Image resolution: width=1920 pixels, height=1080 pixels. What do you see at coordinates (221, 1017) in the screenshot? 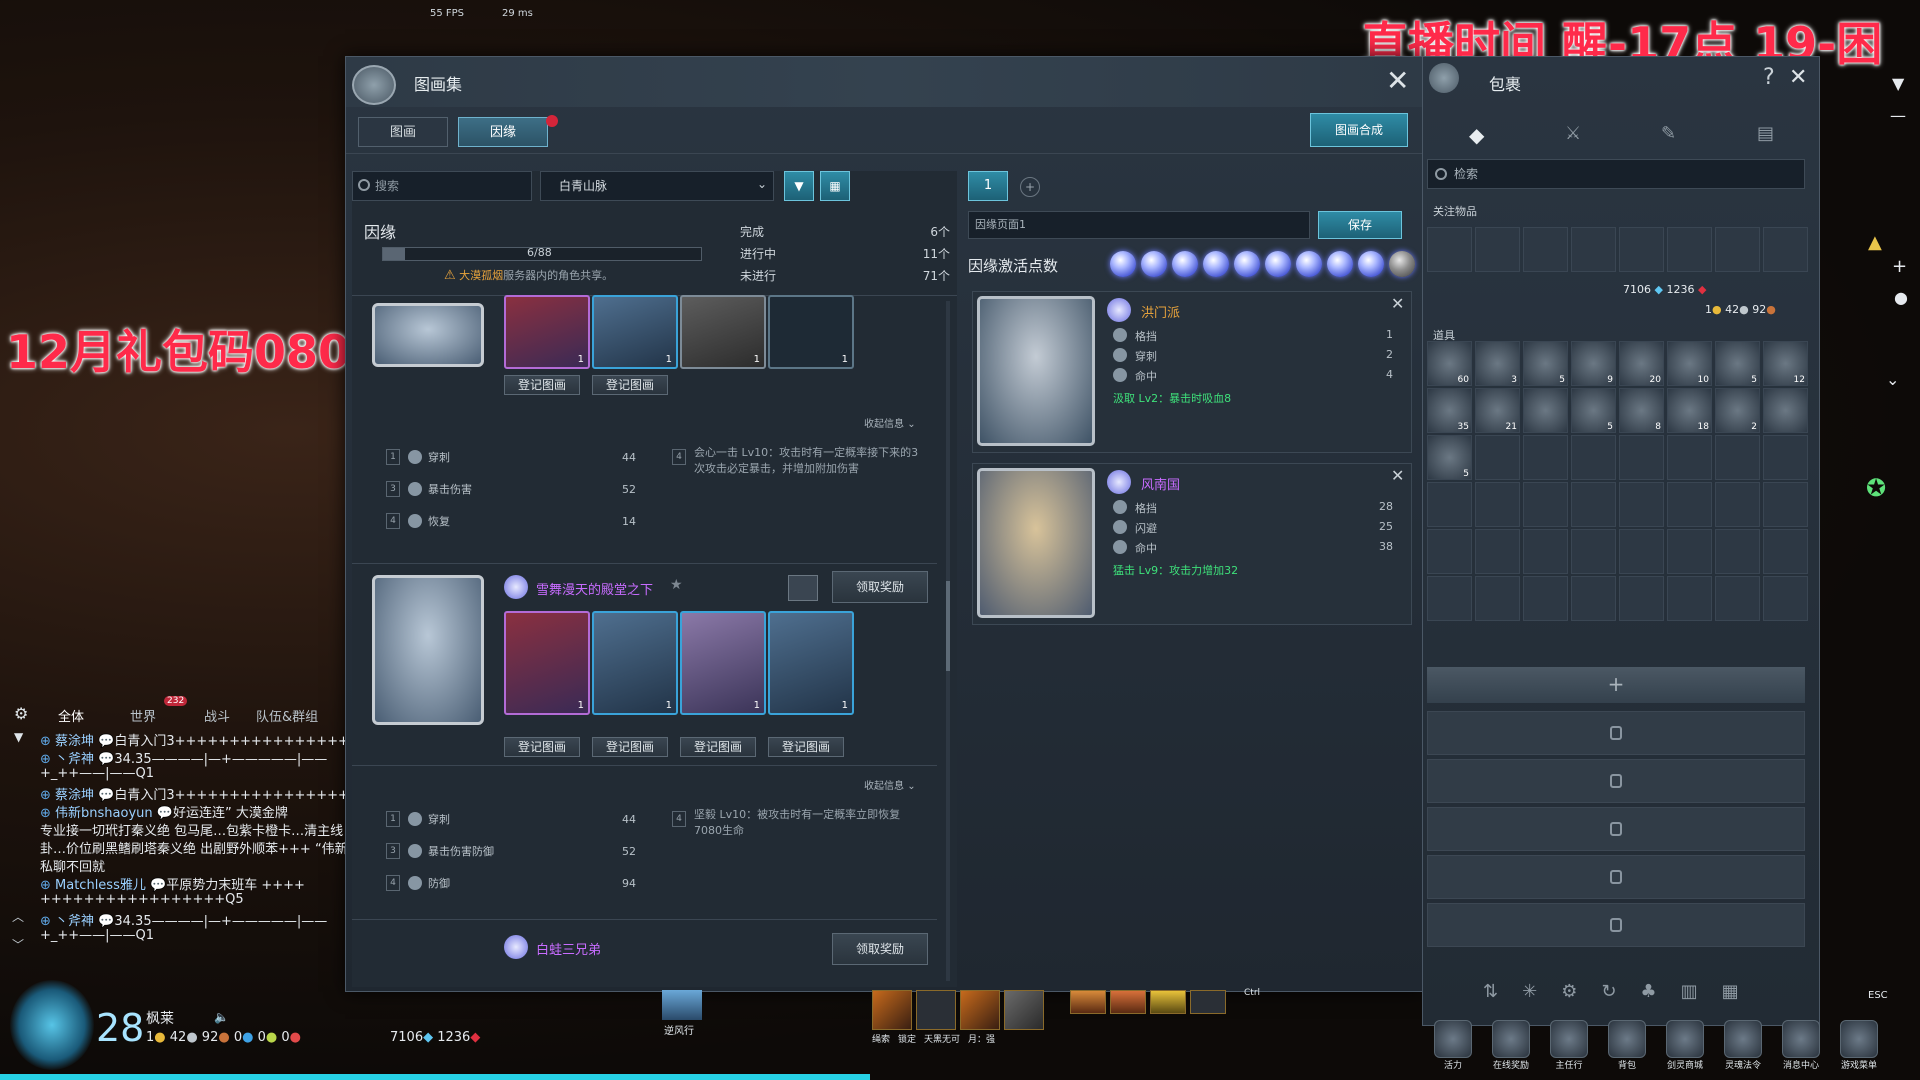
I see `volume-icon: 🔈` at bounding box center [221, 1017].